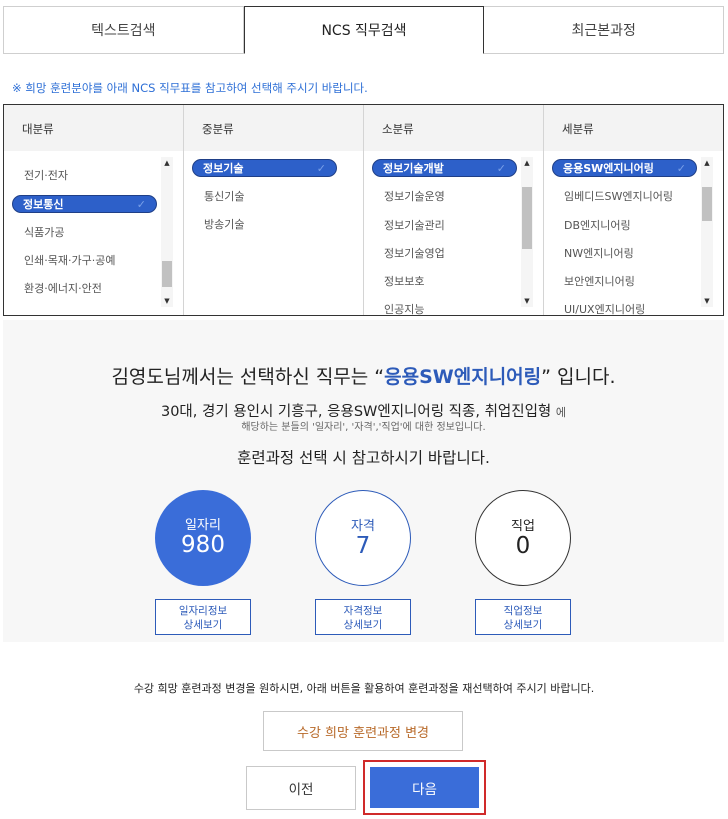 This screenshot has width=728, height=819. What do you see at coordinates (203, 545) in the screenshot?
I see `stat-value: 980` at bounding box center [203, 545].